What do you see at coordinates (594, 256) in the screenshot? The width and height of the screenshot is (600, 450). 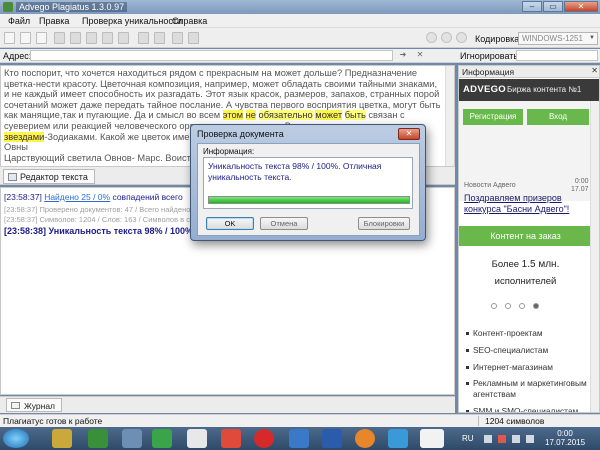 I see `sidebar-scrollbar` at bounding box center [594, 256].